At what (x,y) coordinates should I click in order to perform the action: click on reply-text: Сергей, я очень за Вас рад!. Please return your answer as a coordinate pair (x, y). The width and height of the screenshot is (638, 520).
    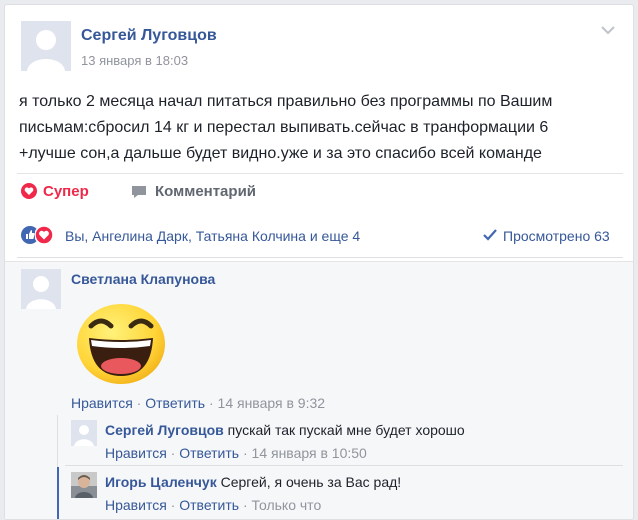
    Looking at the image, I should click on (311, 482).